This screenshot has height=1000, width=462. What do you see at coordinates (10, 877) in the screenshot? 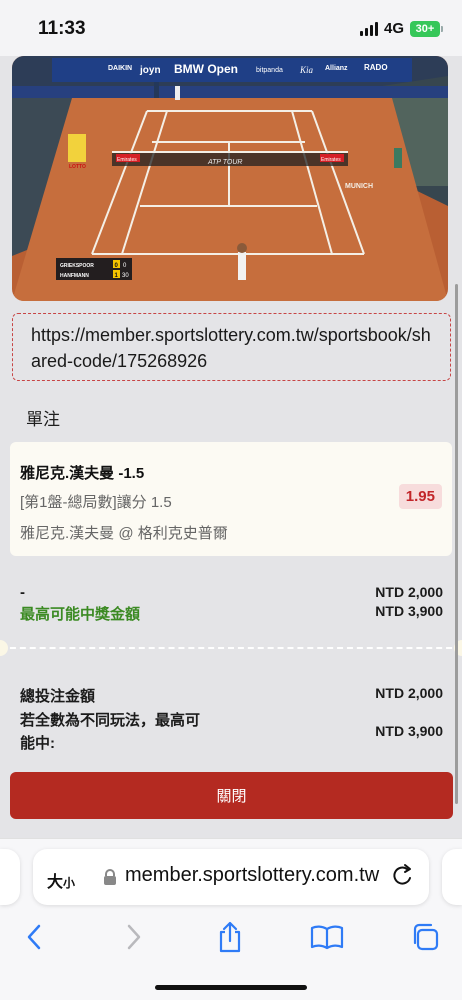
I see `prev-tab-edge` at bounding box center [10, 877].